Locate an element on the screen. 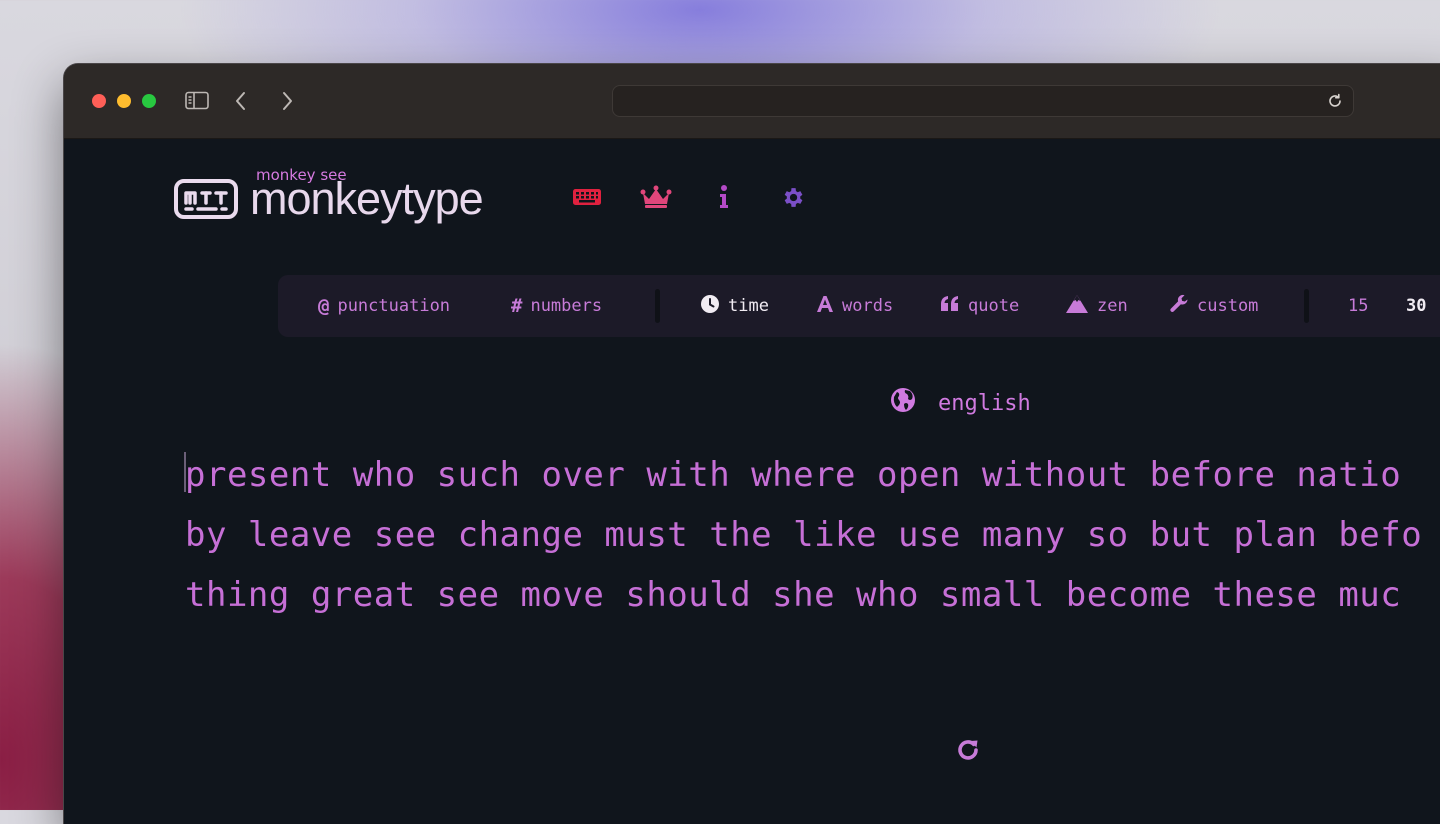 This screenshot has height=824, width=1440. keyboard-icon is located at coordinates (587, 199).